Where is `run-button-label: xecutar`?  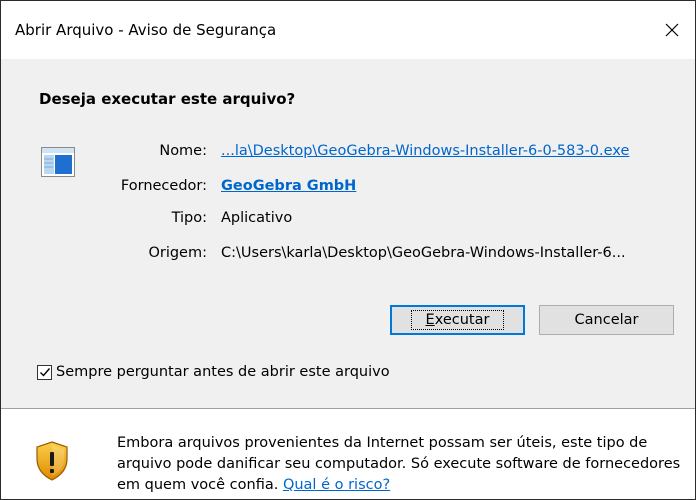
run-button-label: xecutar is located at coordinates (462, 320).